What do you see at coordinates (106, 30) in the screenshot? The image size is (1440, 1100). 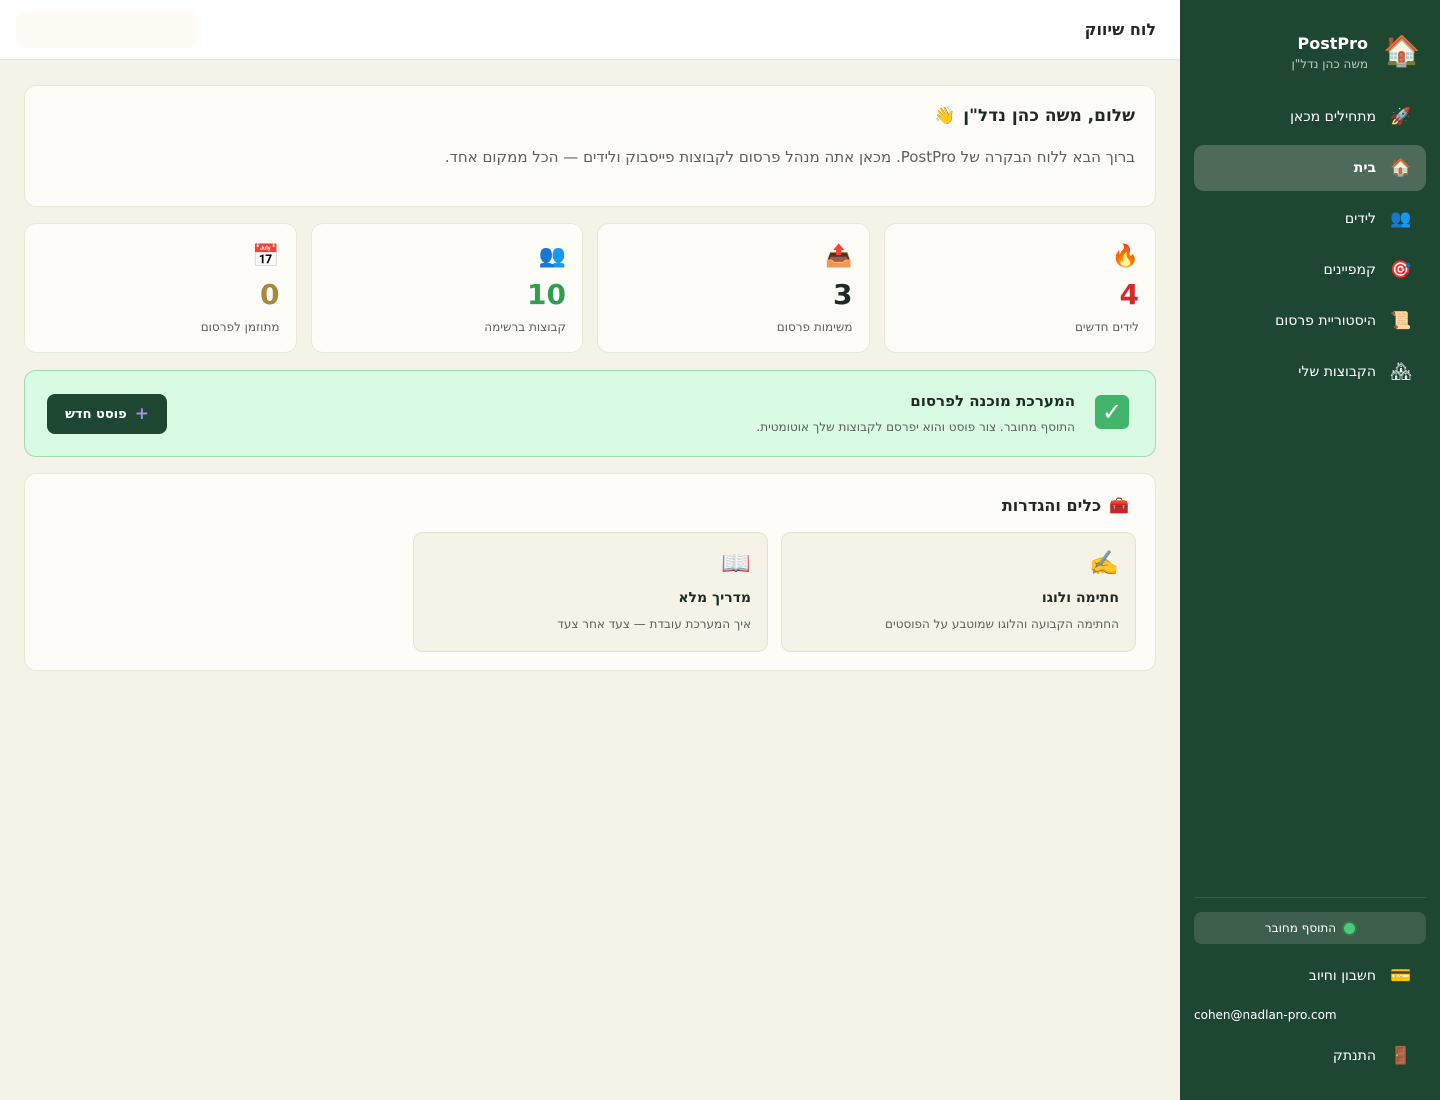 I see `top-search-input` at bounding box center [106, 30].